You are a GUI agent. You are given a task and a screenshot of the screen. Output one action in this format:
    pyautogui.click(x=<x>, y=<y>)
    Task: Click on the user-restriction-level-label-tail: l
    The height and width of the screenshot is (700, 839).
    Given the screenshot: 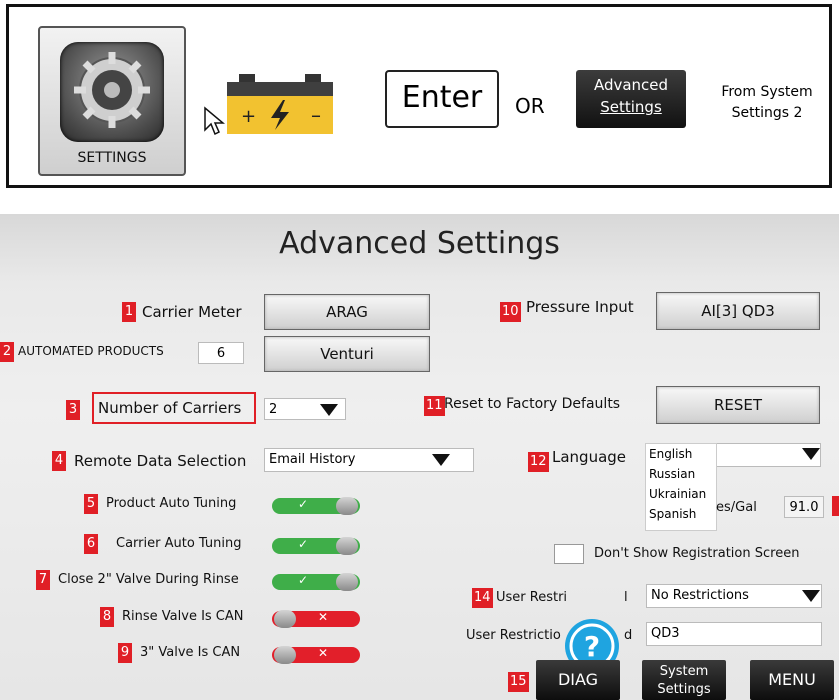 What is the action you would take?
    pyautogui.click(x=626, y=597)
    